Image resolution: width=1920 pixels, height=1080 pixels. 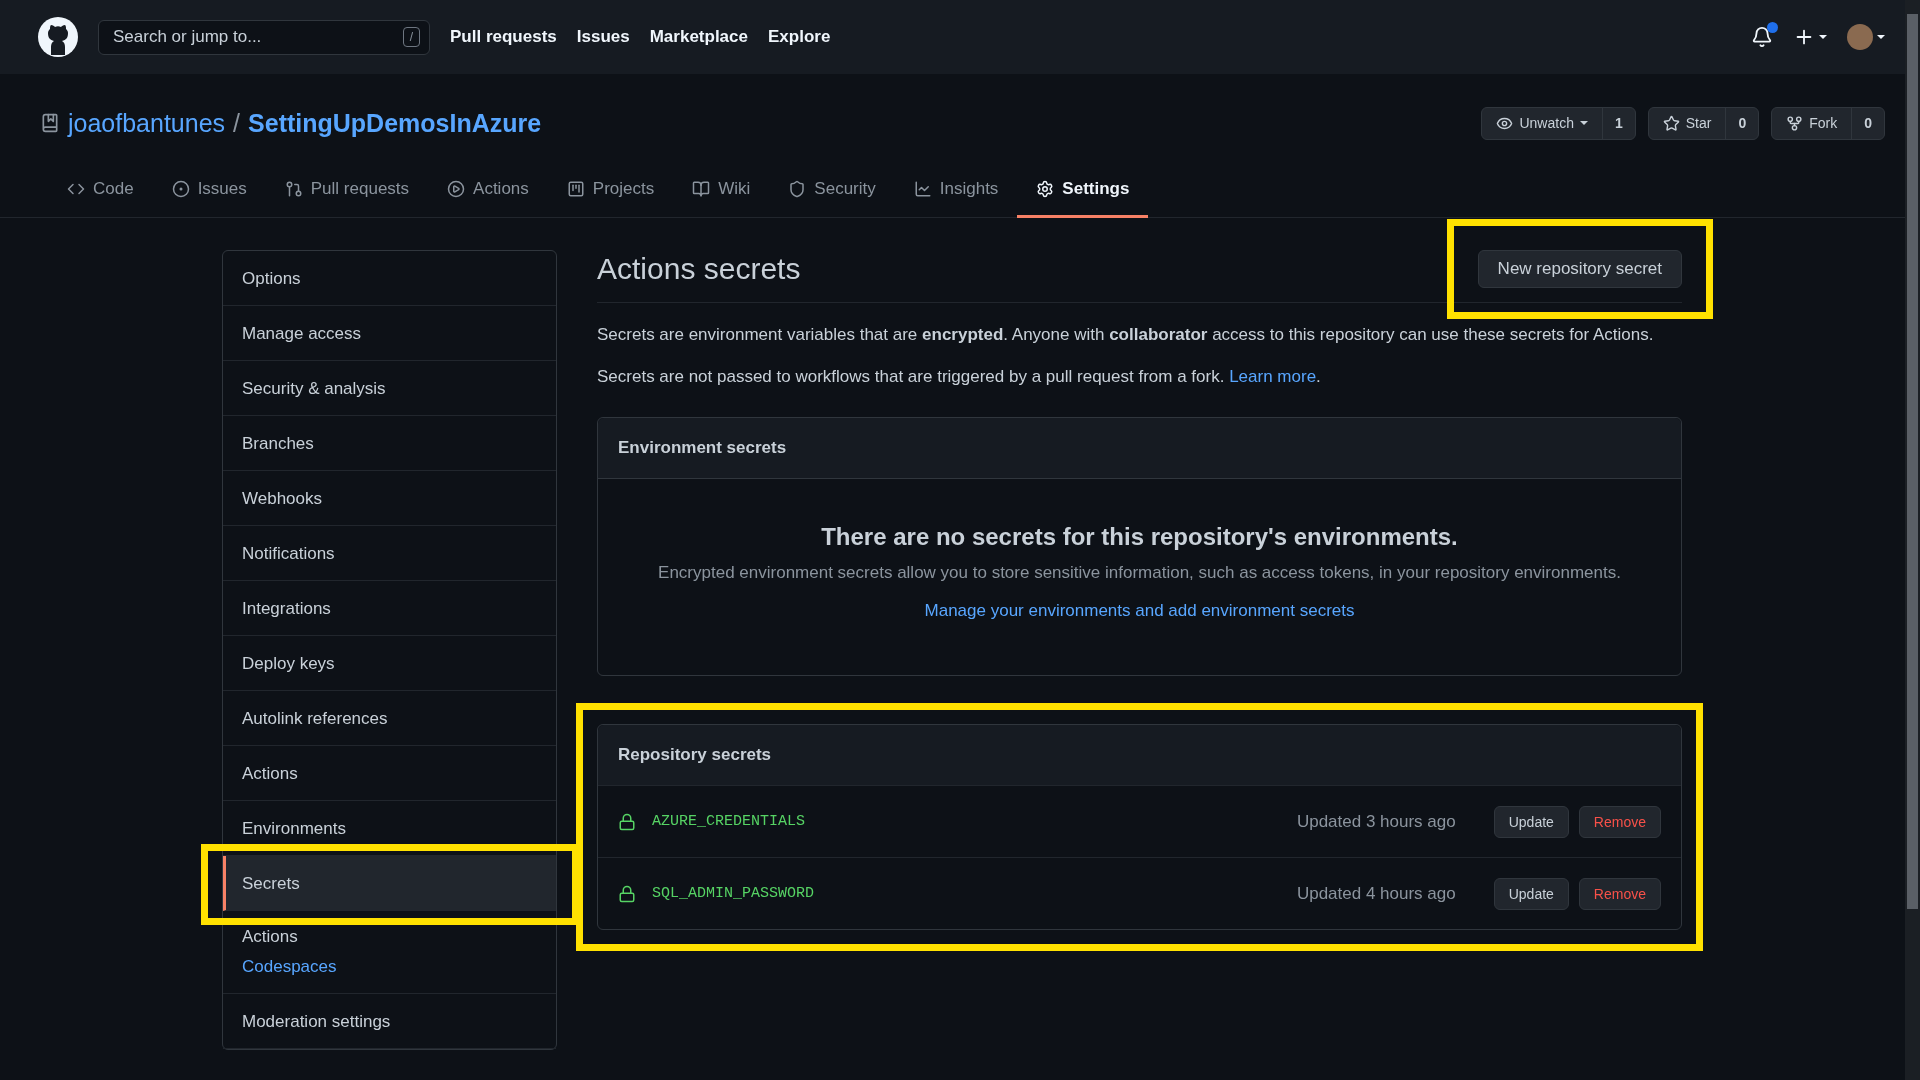 What do you see at coordinates (610, 198) in the screenshot?
I see `repo-tab: Projects` at bounding box center [610, 198].